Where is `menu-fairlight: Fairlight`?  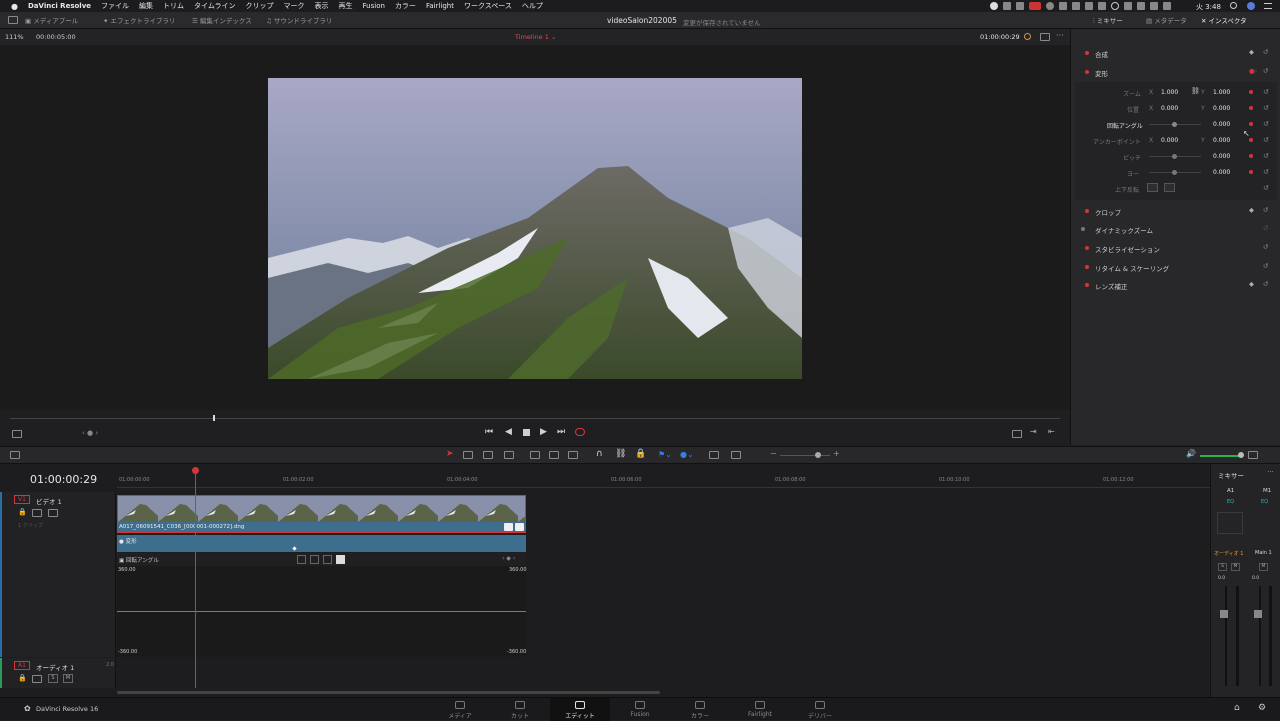 menu-fairlight: Fairlight is located at coordinates (440, 6).